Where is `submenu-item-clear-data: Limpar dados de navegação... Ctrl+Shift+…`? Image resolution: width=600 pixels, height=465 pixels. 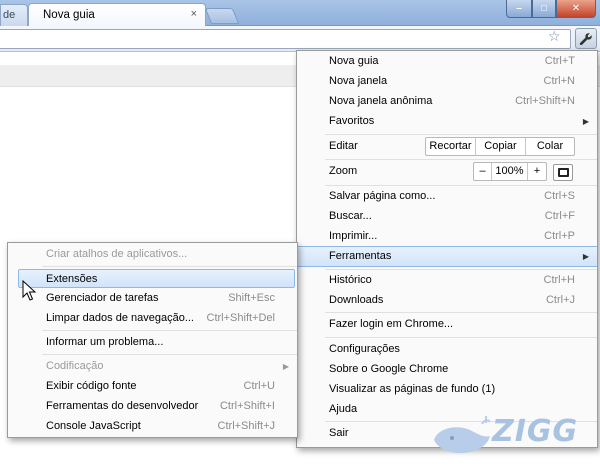 submenu-item-clear-data: Limpar dados de navegação... Ctrl+Shift+… is located at coordinates (152, 318).